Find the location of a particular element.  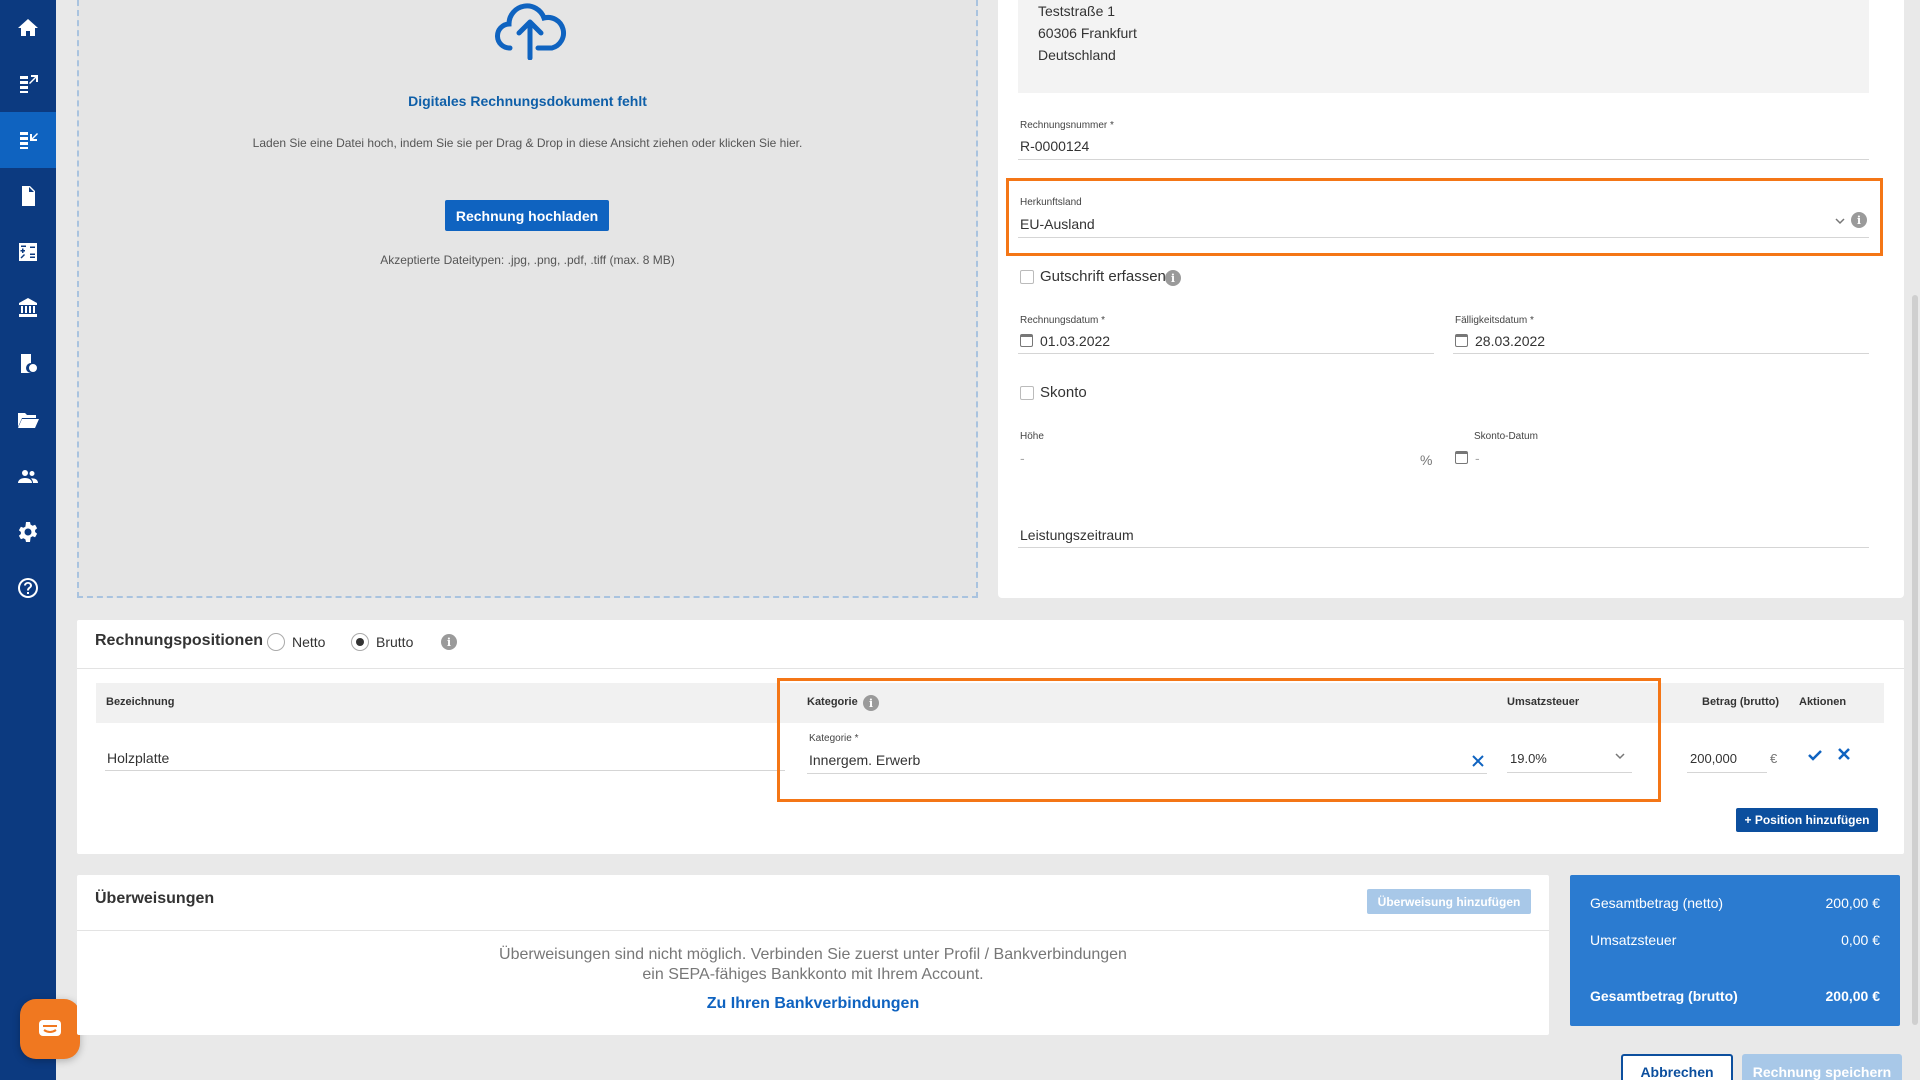

address-line-2: 60306 Frankfurt is located at coordinates (1087, 33).